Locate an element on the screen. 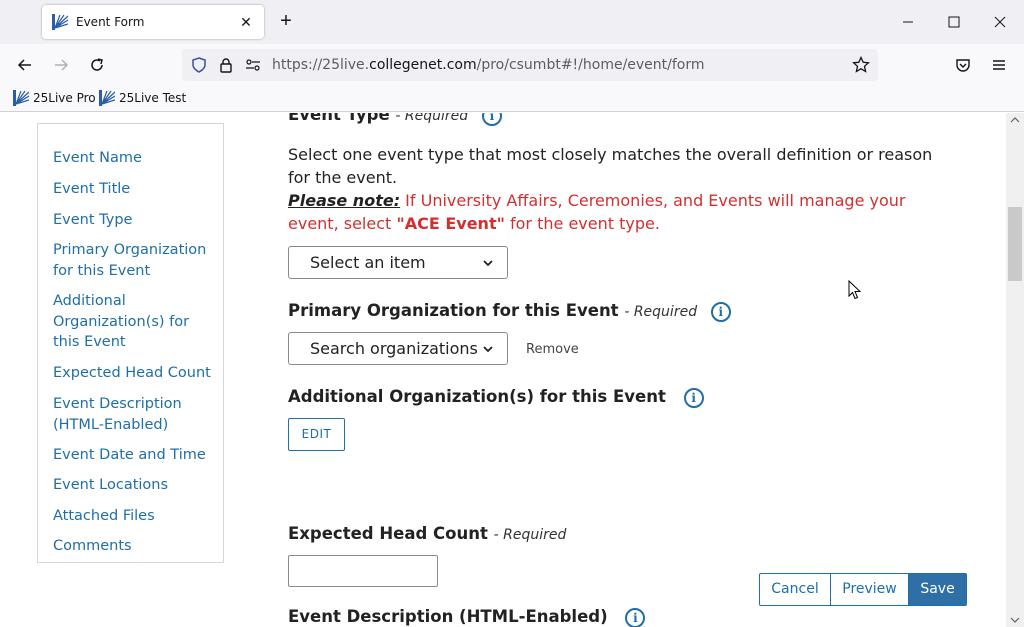 The image size is (1024, 627). event-type-heading: Event Type - Required i is located at coordinates (395, 119).